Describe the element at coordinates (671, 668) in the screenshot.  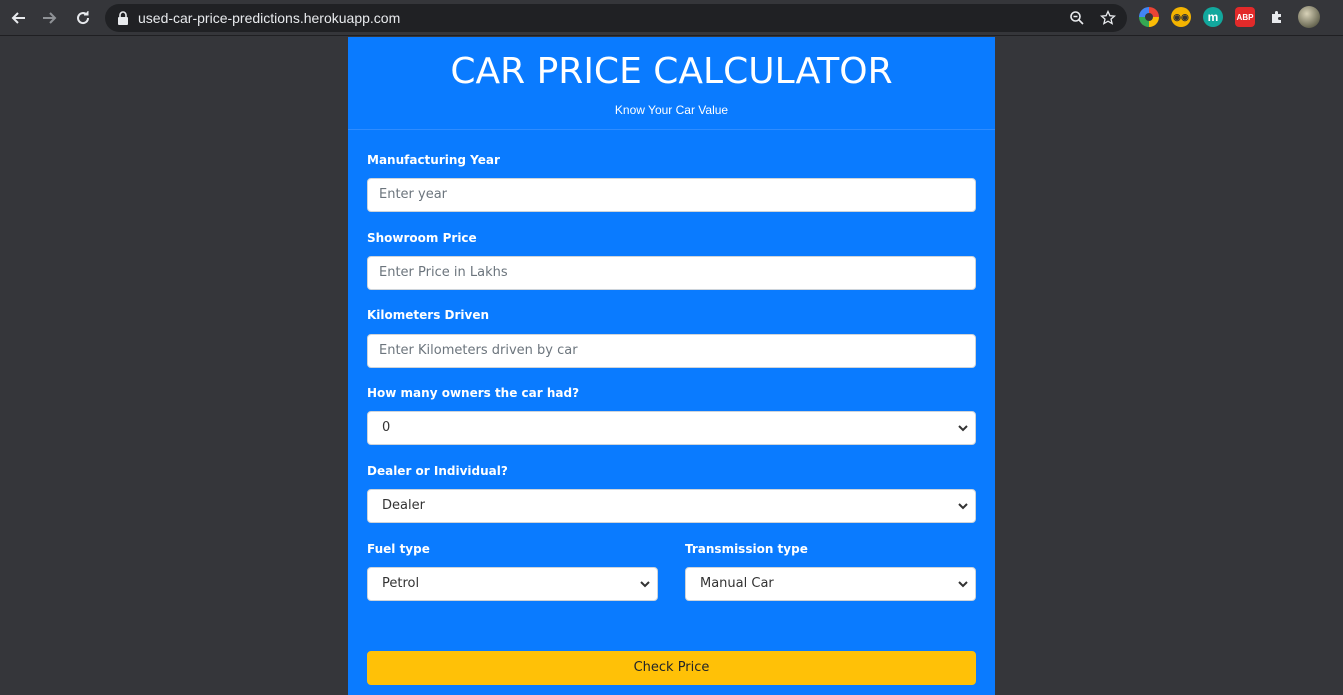
I see `check-price-button: Check Price` at that location.